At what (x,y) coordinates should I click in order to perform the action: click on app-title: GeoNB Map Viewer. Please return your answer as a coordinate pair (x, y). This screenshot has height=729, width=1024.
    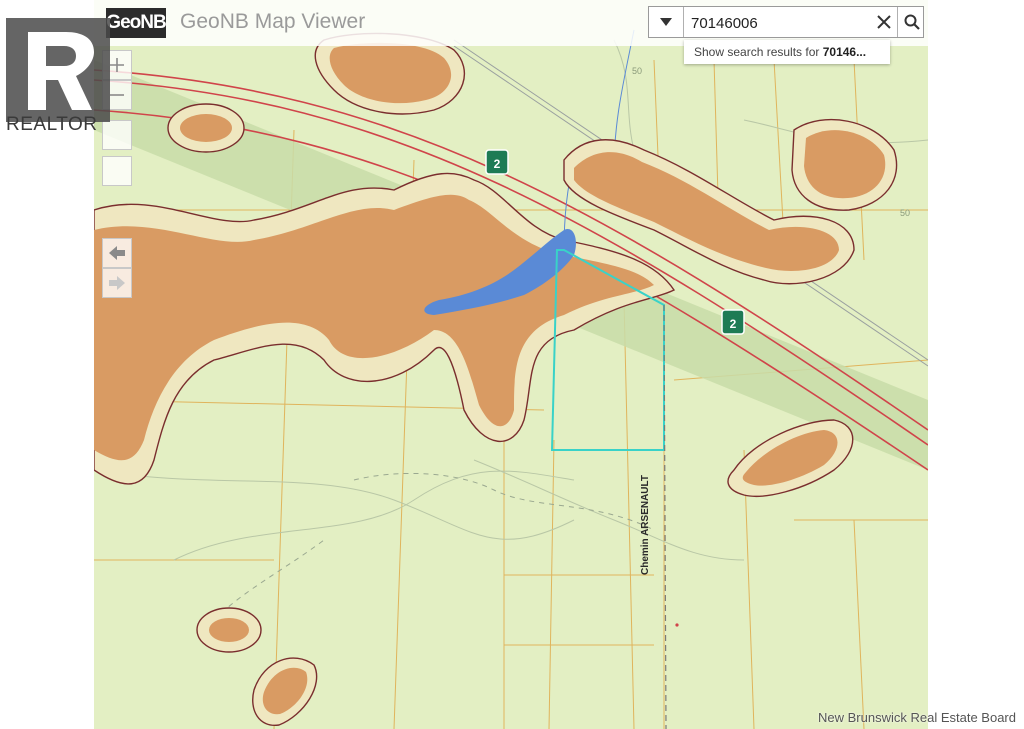
    Looking at the image, I should click on (273, 21).